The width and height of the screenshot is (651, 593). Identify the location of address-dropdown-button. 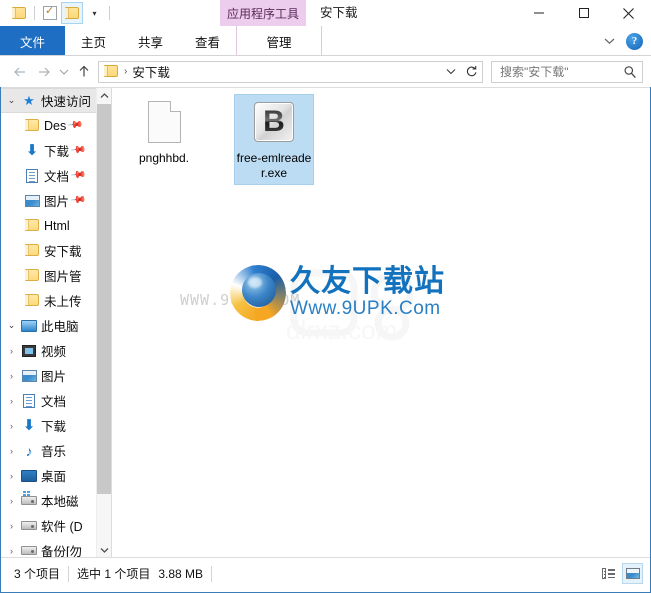
(451, 72).